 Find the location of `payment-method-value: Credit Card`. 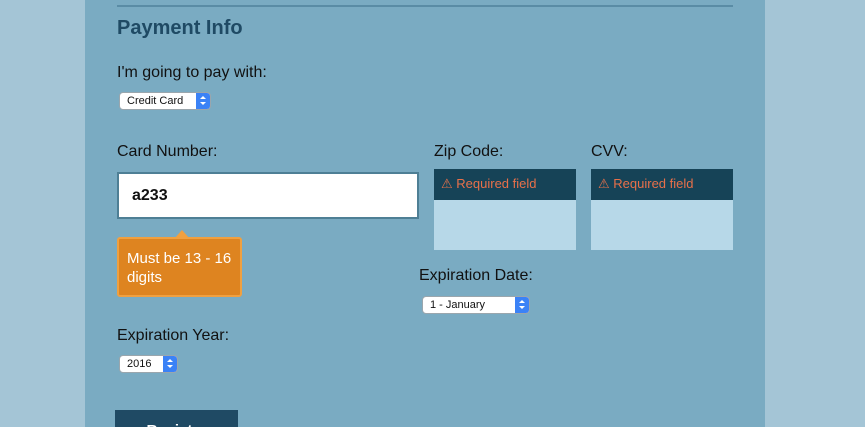

payment-method-value: Credit Card is located at coordinates (155, 101).